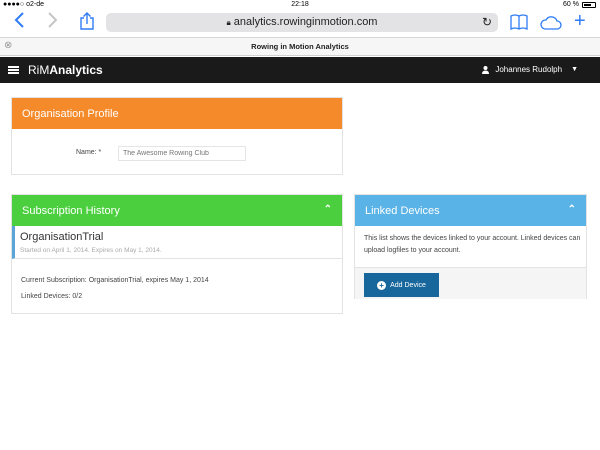  Describe the element at coordinates (87, 22) in the screenshot. I see `share-icon` at that location.